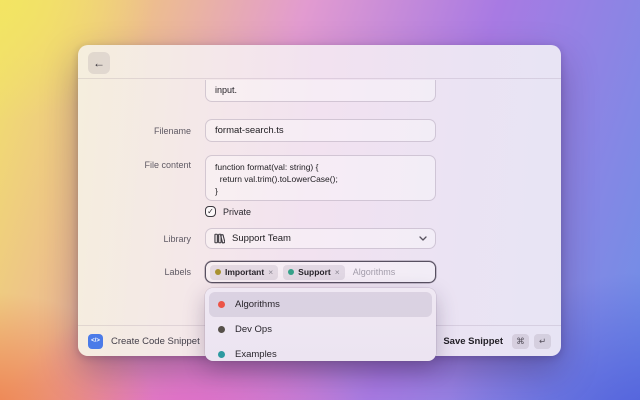 The height and width of the screenshot is (400, 640). What do you see at coordinates (253, 329) in the screenshot?
I see `dropdown-item-label: Dev Ops` at bounding box center [253, 329].